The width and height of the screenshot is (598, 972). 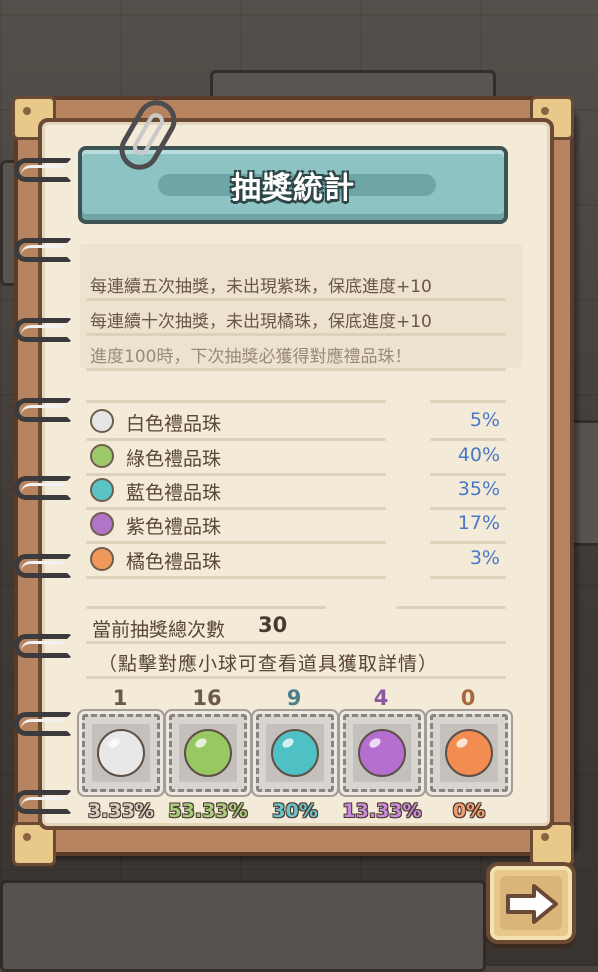 I want to click on rule-text: 每連續十次抽獎，未出現橘珠，保底進度+10, so click(x=261, y=322).